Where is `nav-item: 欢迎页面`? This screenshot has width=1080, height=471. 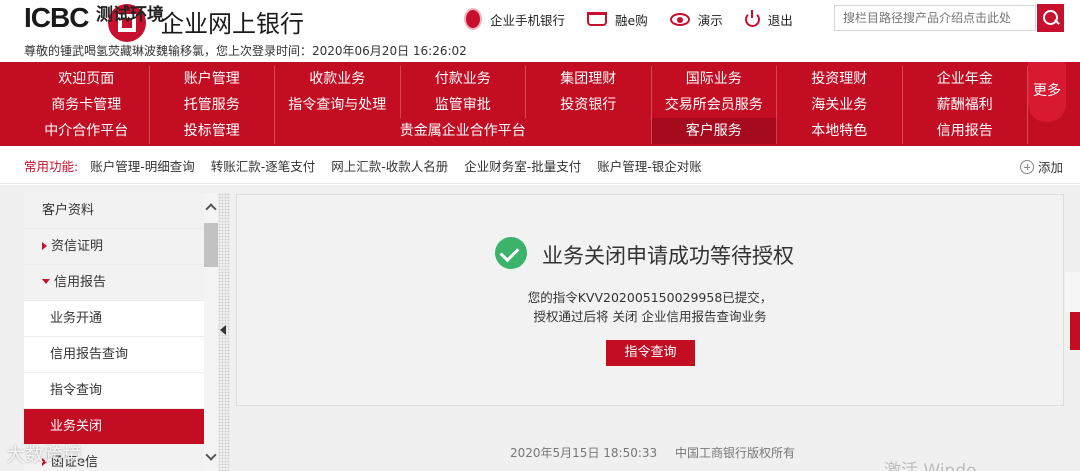
nav-item: 欢迎页面 is located at coordinates (87, 79).